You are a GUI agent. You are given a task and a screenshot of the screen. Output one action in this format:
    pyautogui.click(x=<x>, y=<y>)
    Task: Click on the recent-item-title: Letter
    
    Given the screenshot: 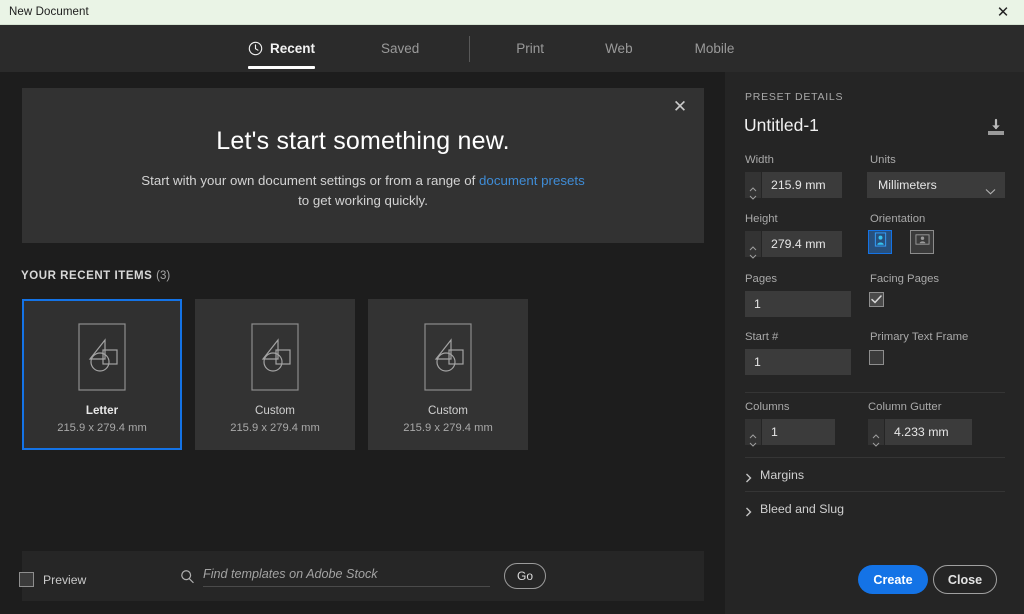 What is the action you would take?
    pyautogui.click(x=102, y=410)
    